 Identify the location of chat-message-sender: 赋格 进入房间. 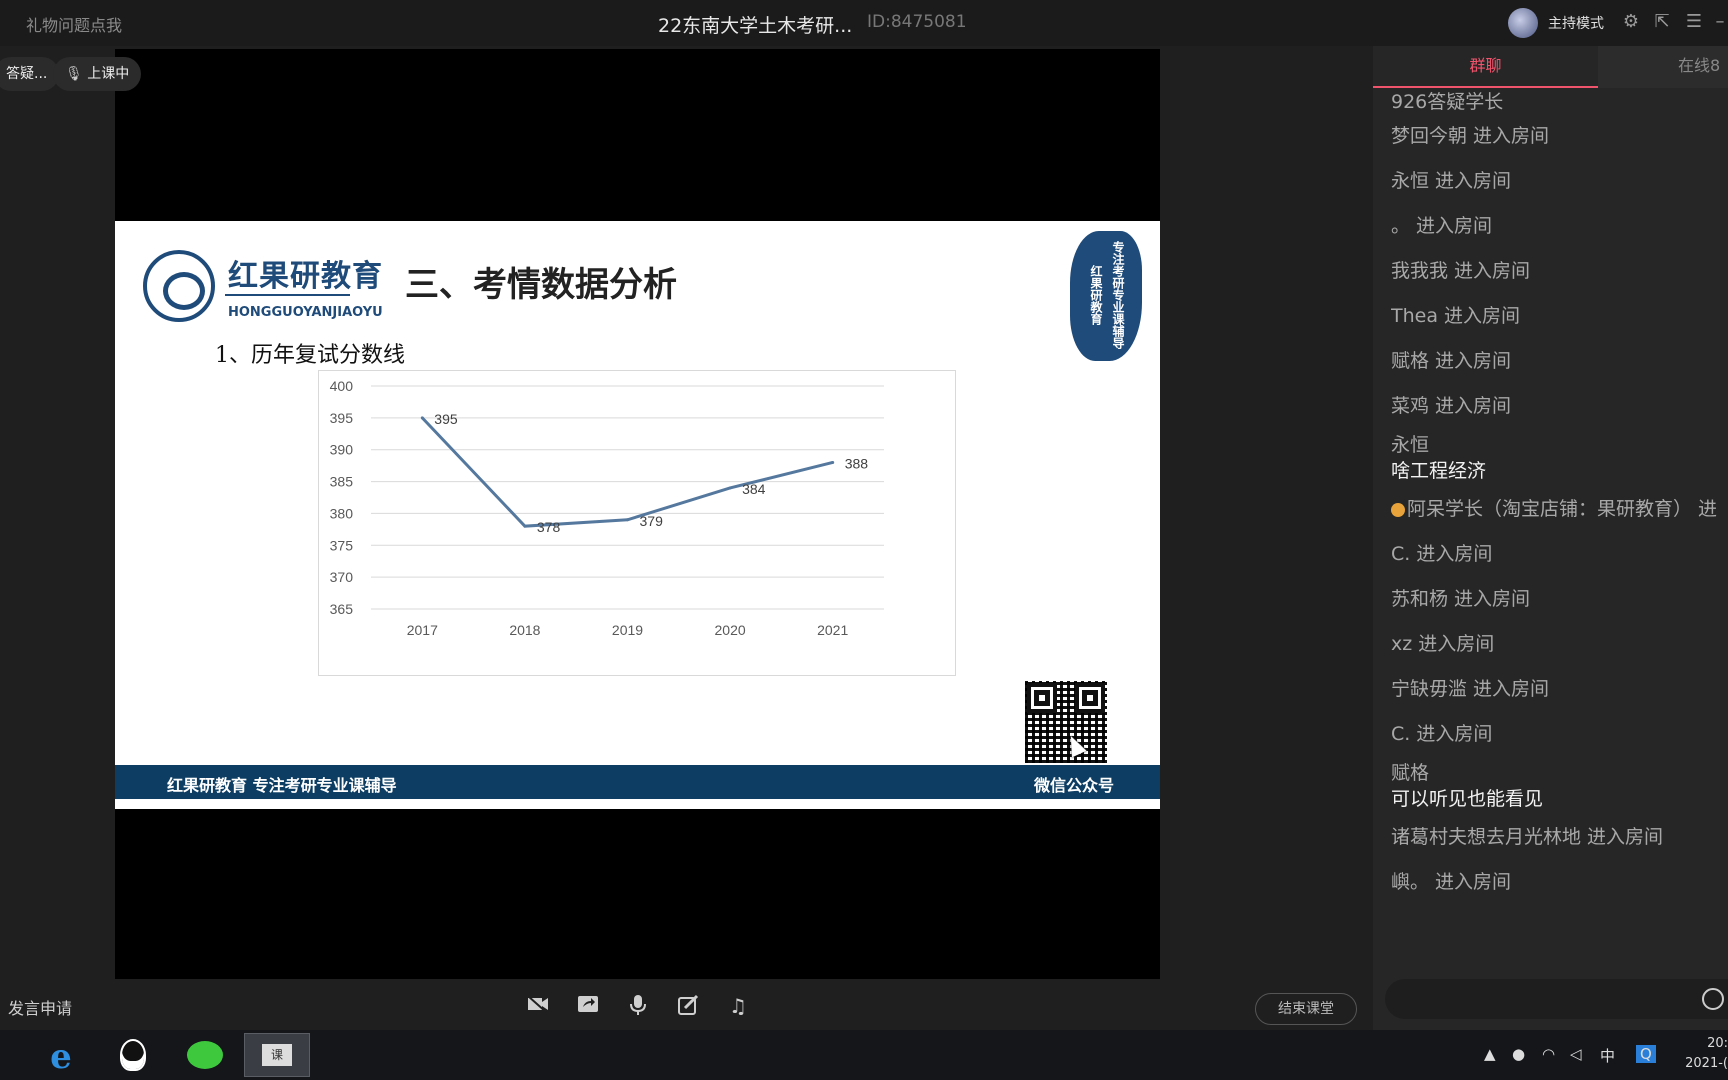
(1451, 361).